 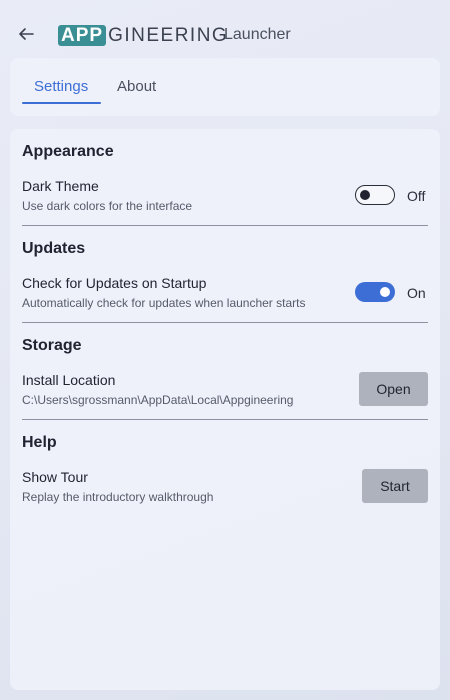 What do you see at coordinates (416, 293) in the screenshot?
I see `check-updates-state: On` at bounding box center [416, 293].